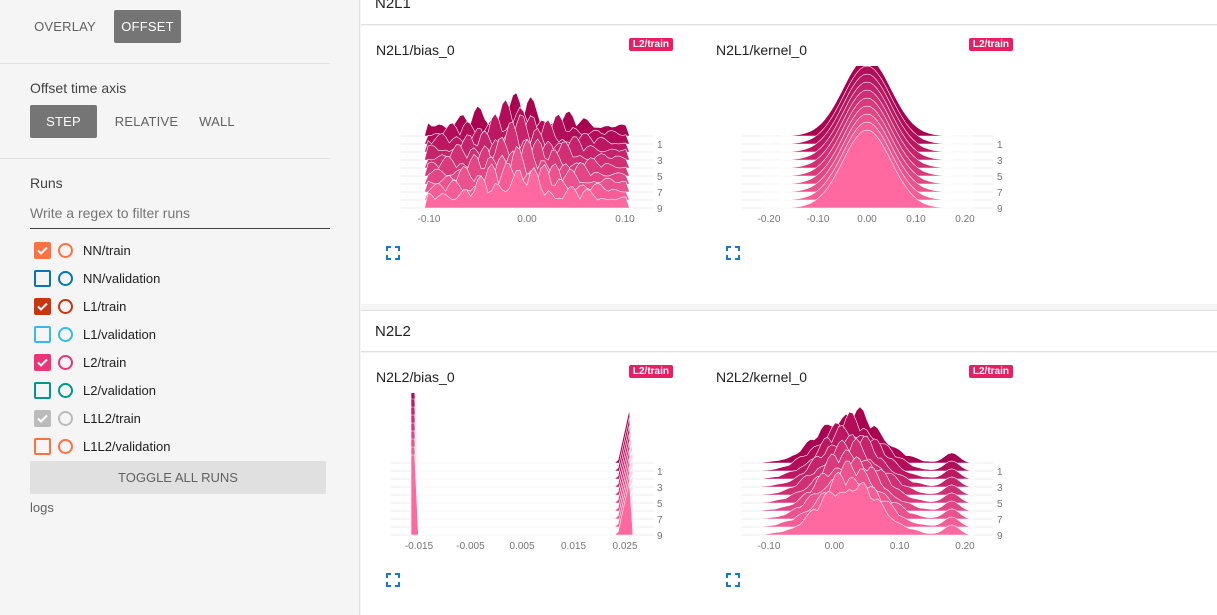 The width and height of the screenshot is (1217, 615). Describe the element at coordinates (624, 546) in the screenshot. I see `x-tick-label: 0.025` at that location.